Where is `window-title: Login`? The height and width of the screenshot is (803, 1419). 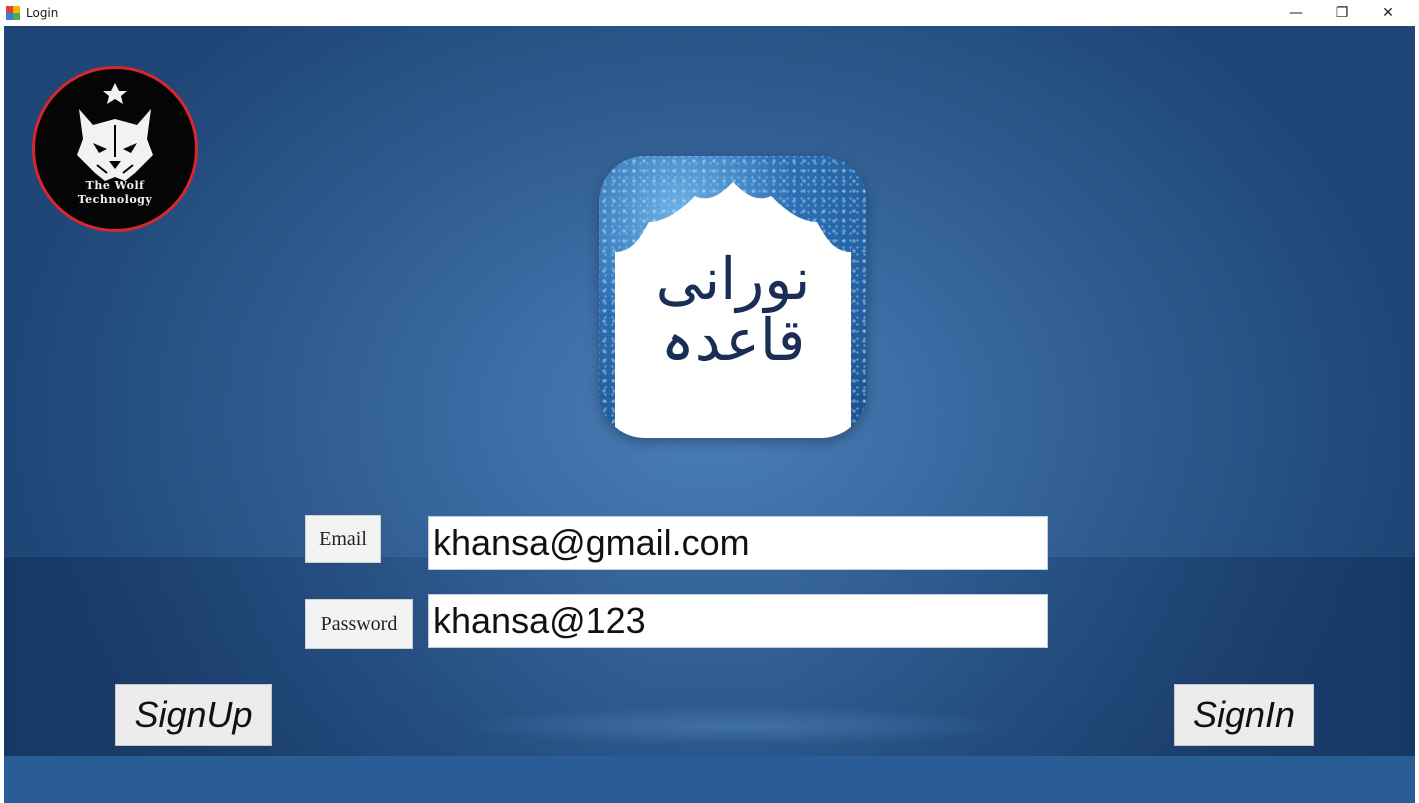 window-title: Login is located at coordinates (42, 13).